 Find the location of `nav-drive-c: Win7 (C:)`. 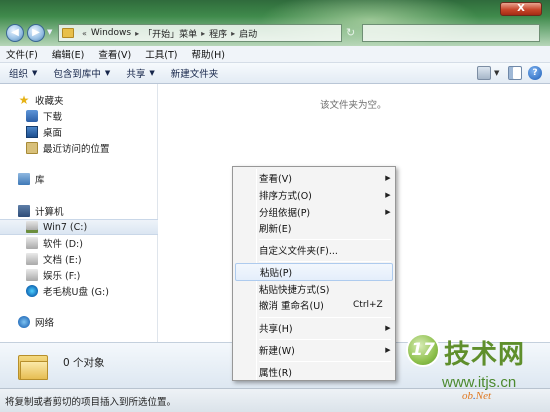

nav-drive-c: Win7 (C:) is located at coordinates (79, 227).